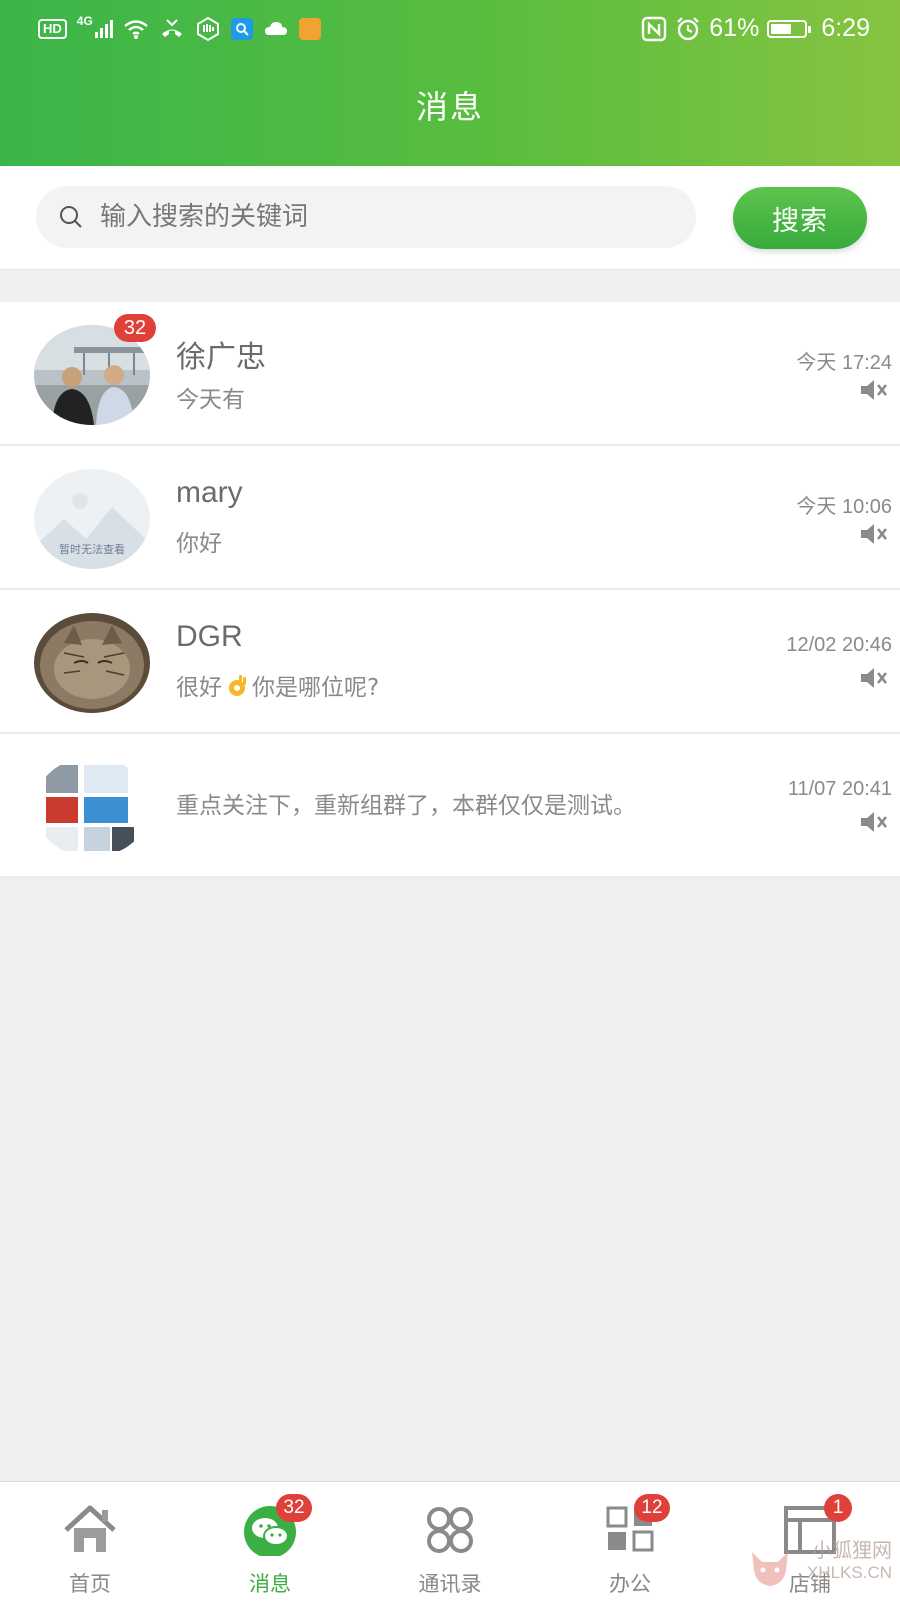 The height and width of the screenshot is (1601, 900). Describe the element at coordinates (316, 688) in the screenshot. I see `preview-text: 你是哪位呢?` at that location.